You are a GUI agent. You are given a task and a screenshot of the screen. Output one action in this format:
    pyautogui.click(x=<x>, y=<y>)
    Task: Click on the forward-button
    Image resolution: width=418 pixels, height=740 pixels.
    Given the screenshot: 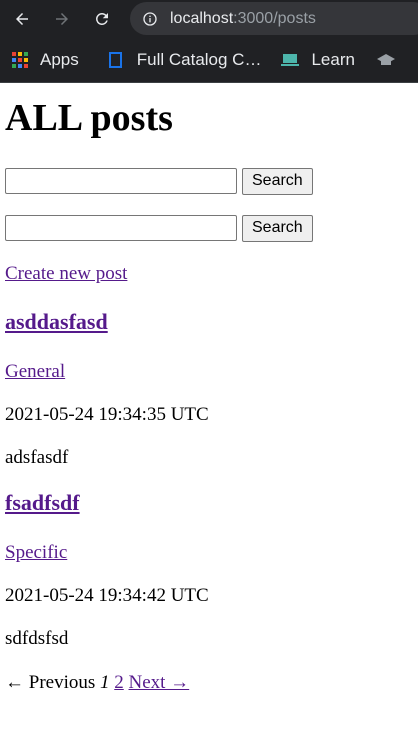 What is the action you would take?
    pyautogui.click(x=62, y=19)
    